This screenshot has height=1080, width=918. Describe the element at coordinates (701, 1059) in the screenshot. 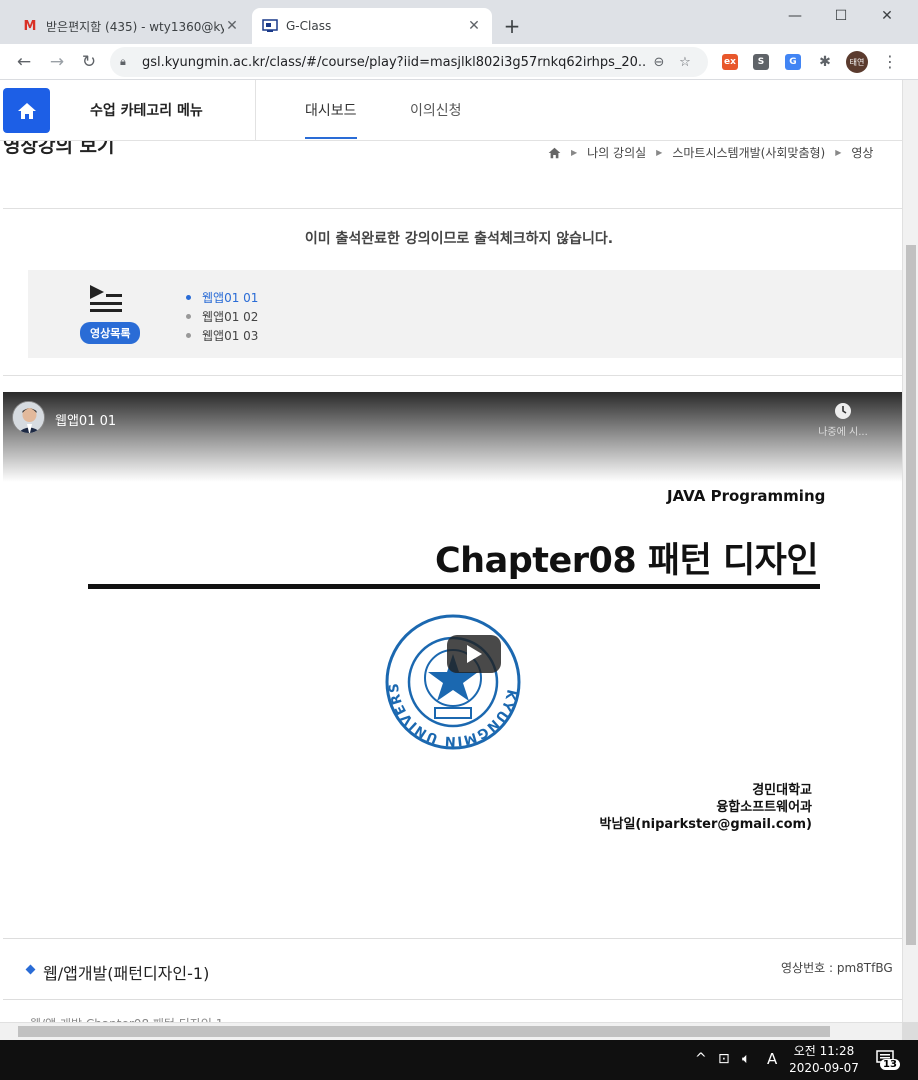

I see `chevron-up-icon: ^` at that location.